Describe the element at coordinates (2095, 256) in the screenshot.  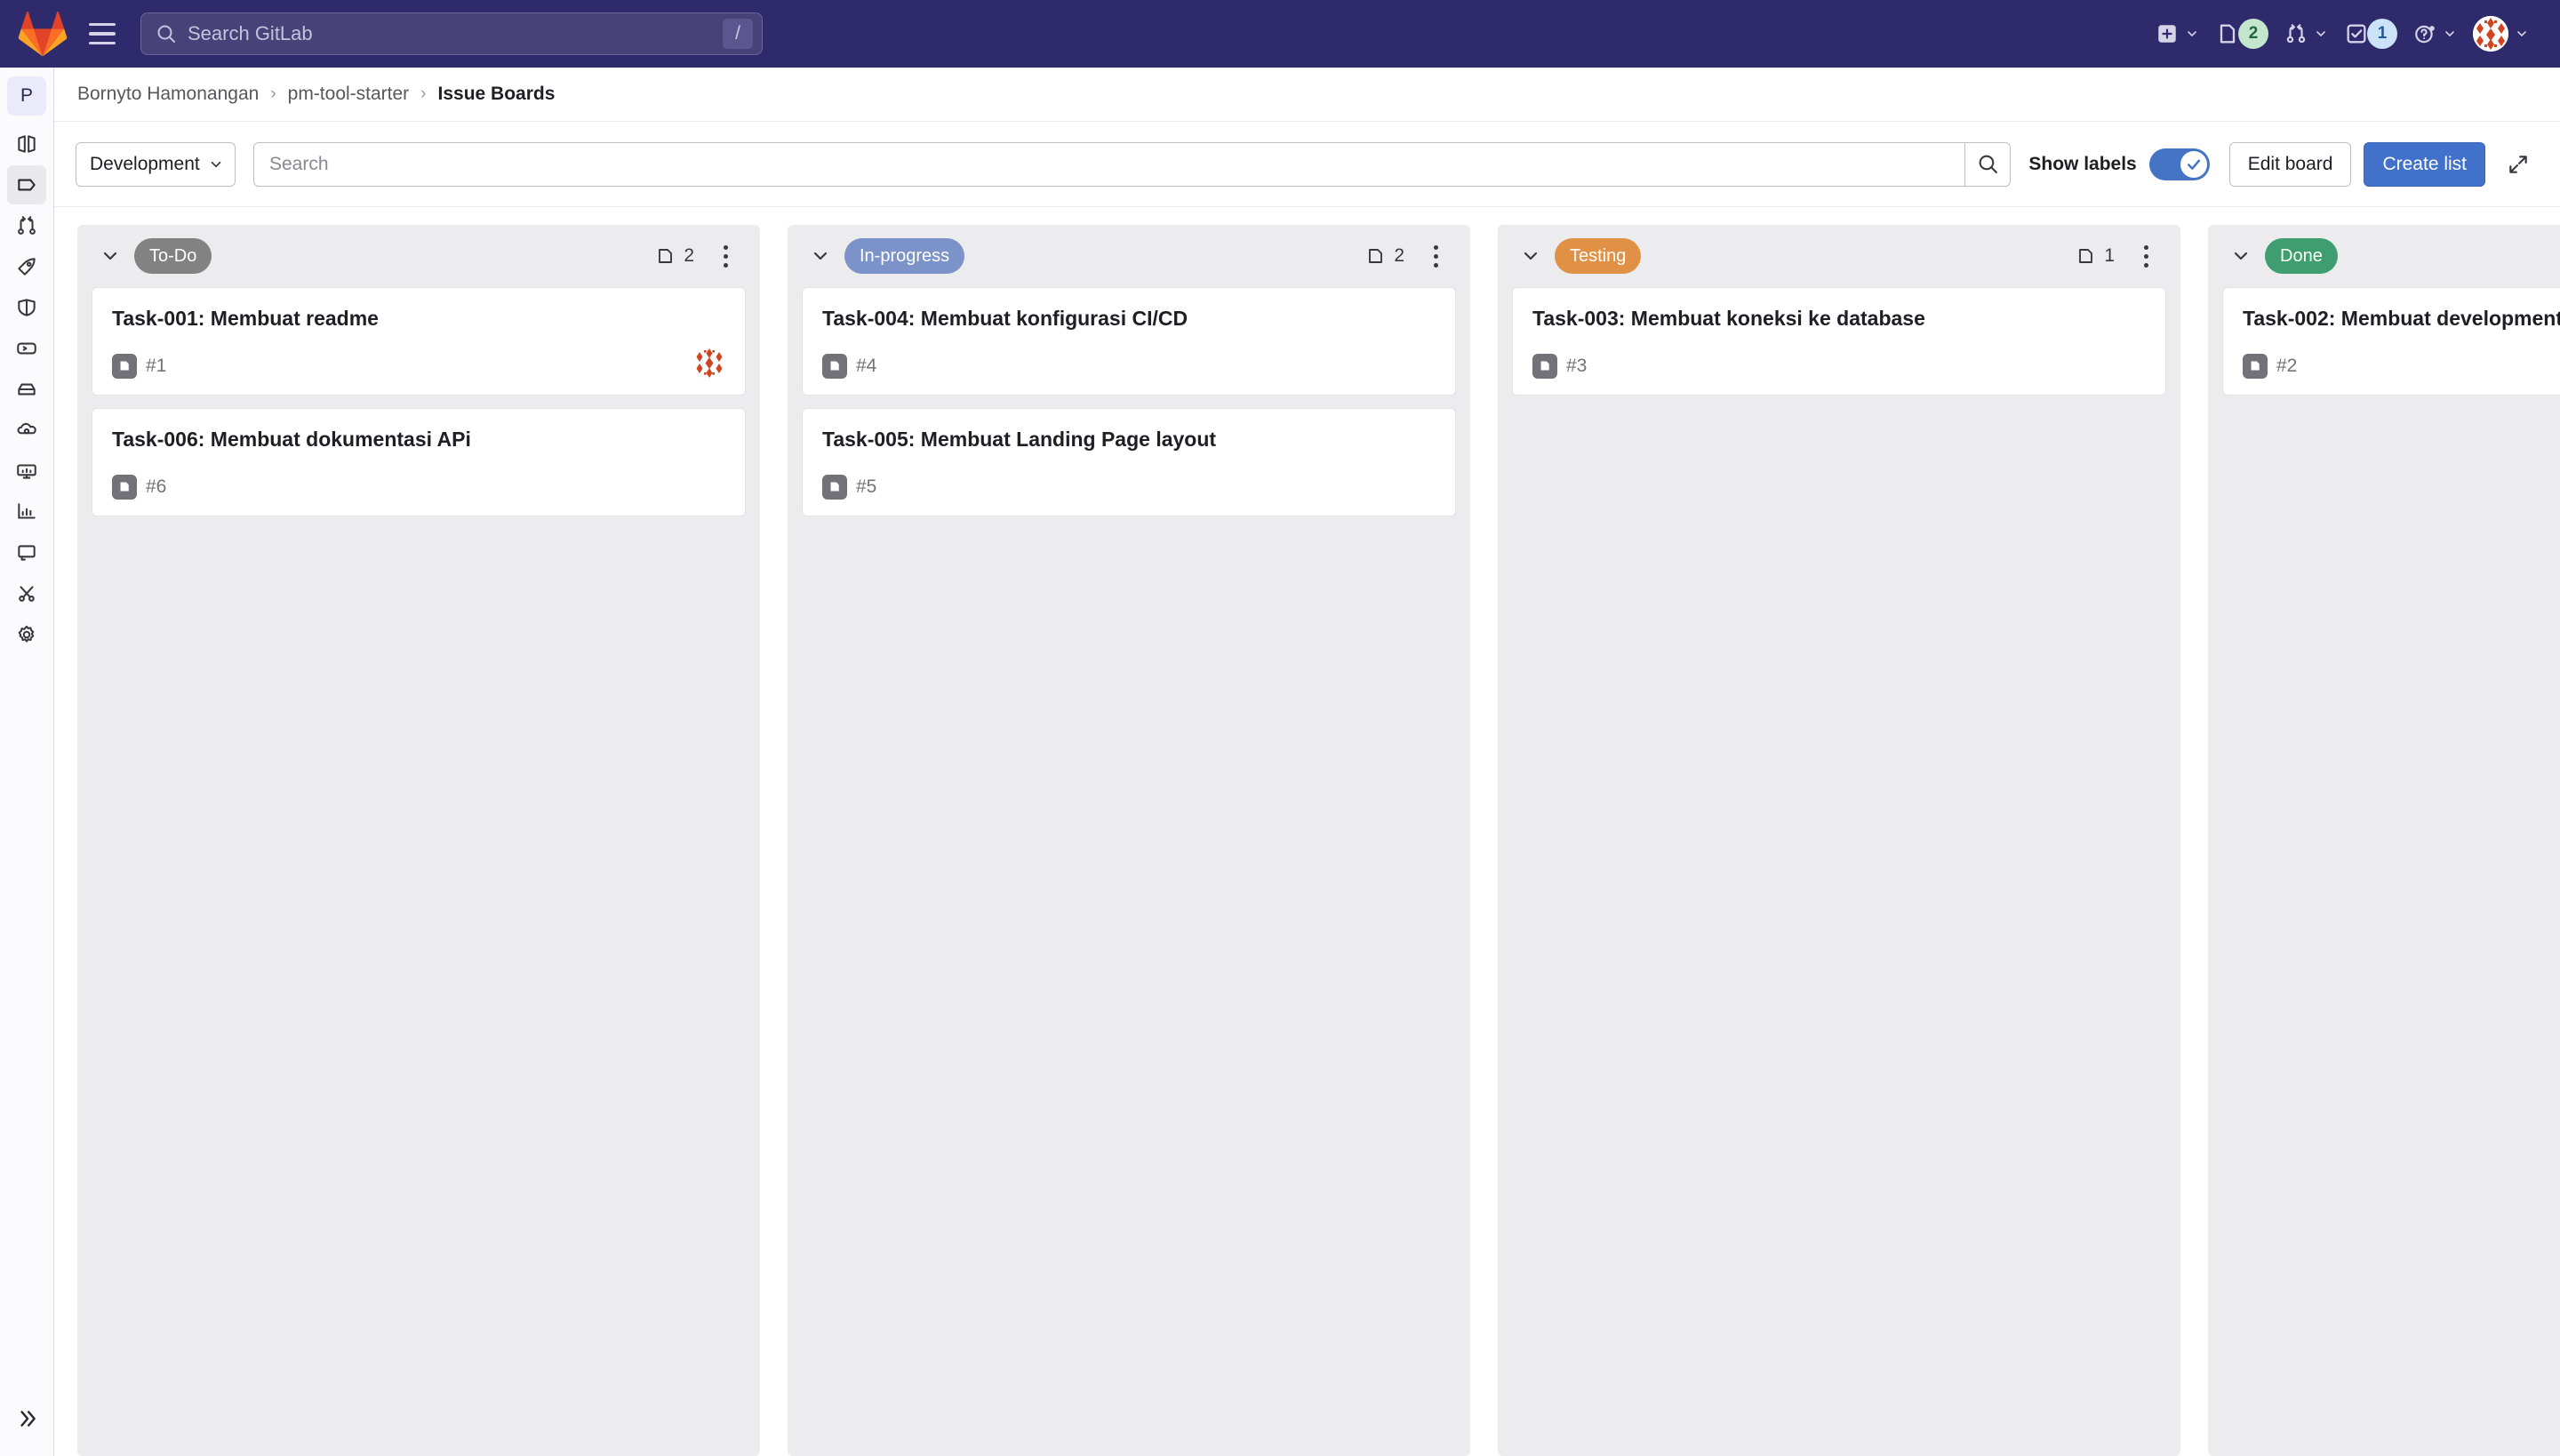
I see `board-column-issue-count: 1` at that location.